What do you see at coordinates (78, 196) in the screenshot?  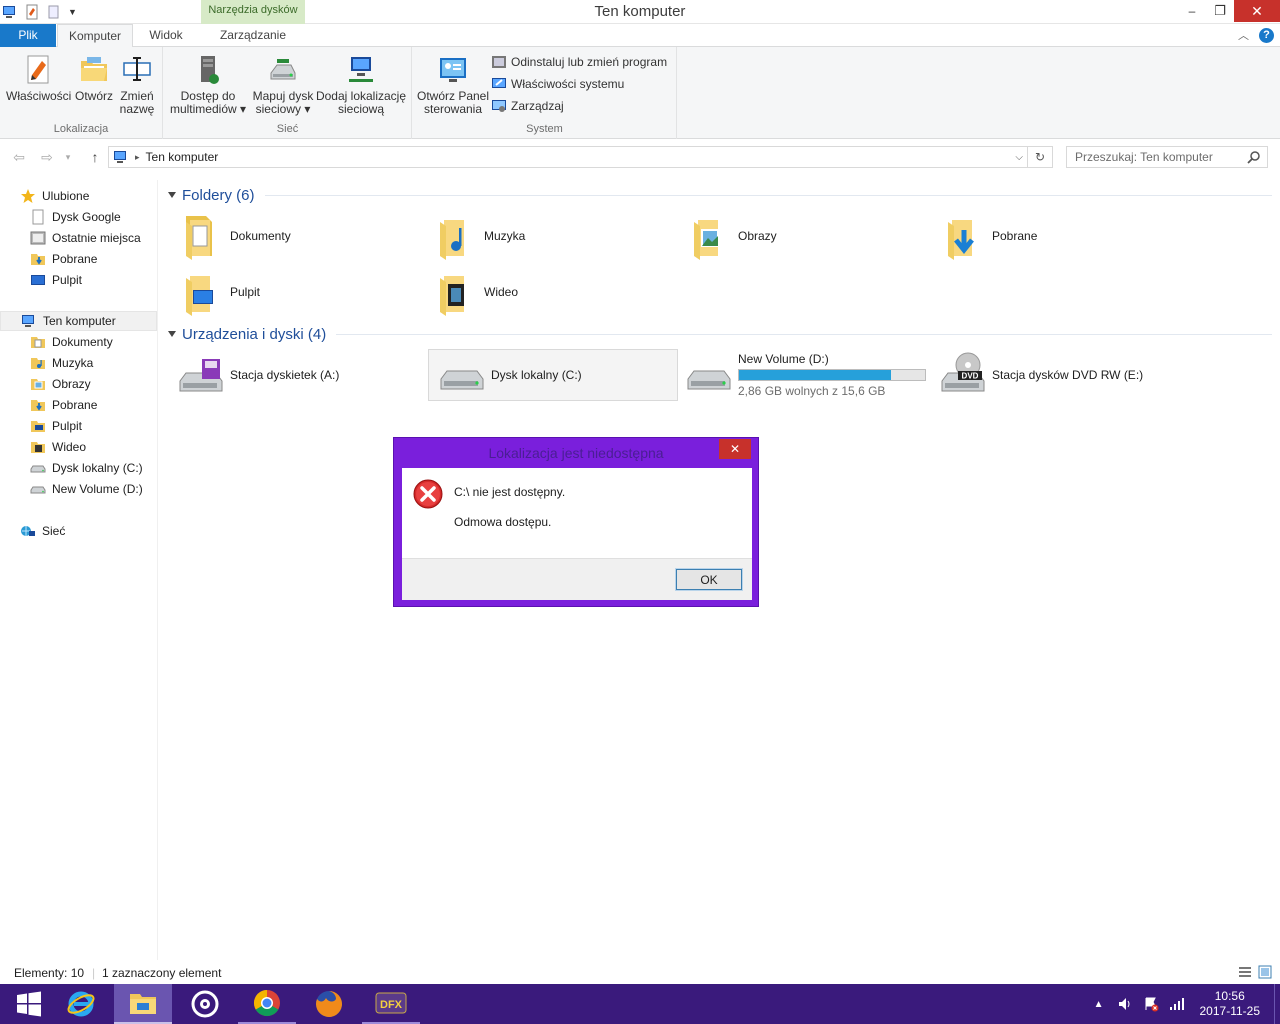 I see `nav-item-favorites: Ulubione` at bounding box center [78, 196].